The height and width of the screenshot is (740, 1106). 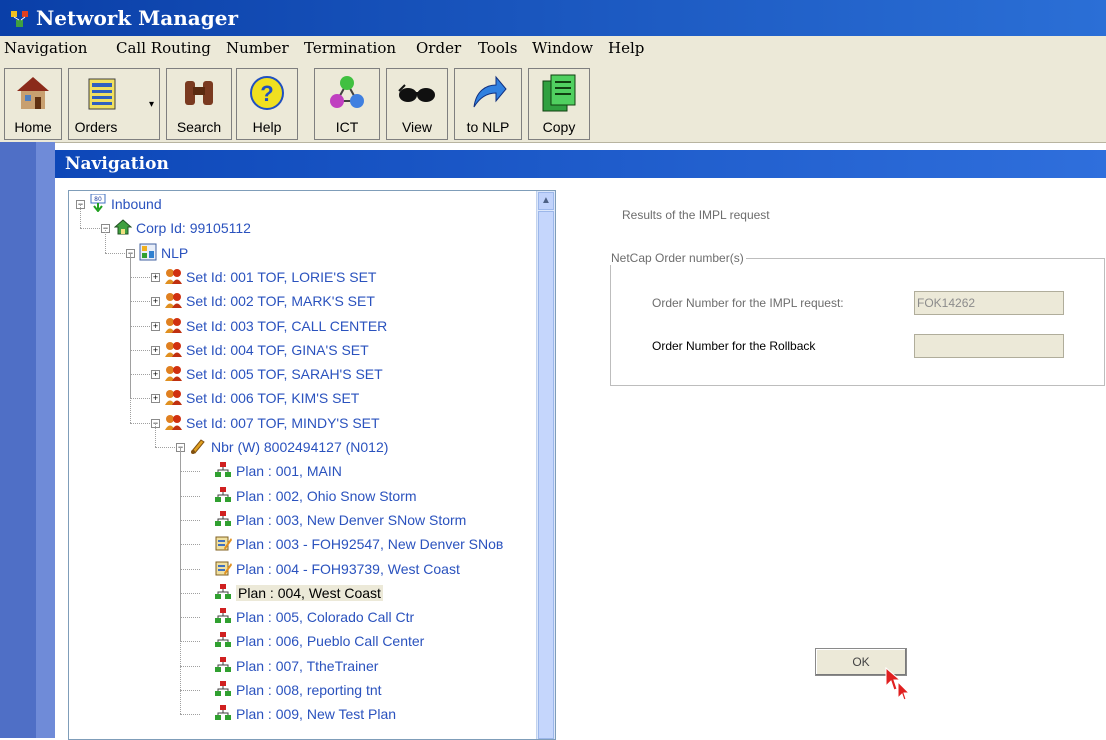 What do you see at coordinates (546, 201) in the screenshot?
I see `scroll-up-icon: ▲` at bounding box center [546, 201].